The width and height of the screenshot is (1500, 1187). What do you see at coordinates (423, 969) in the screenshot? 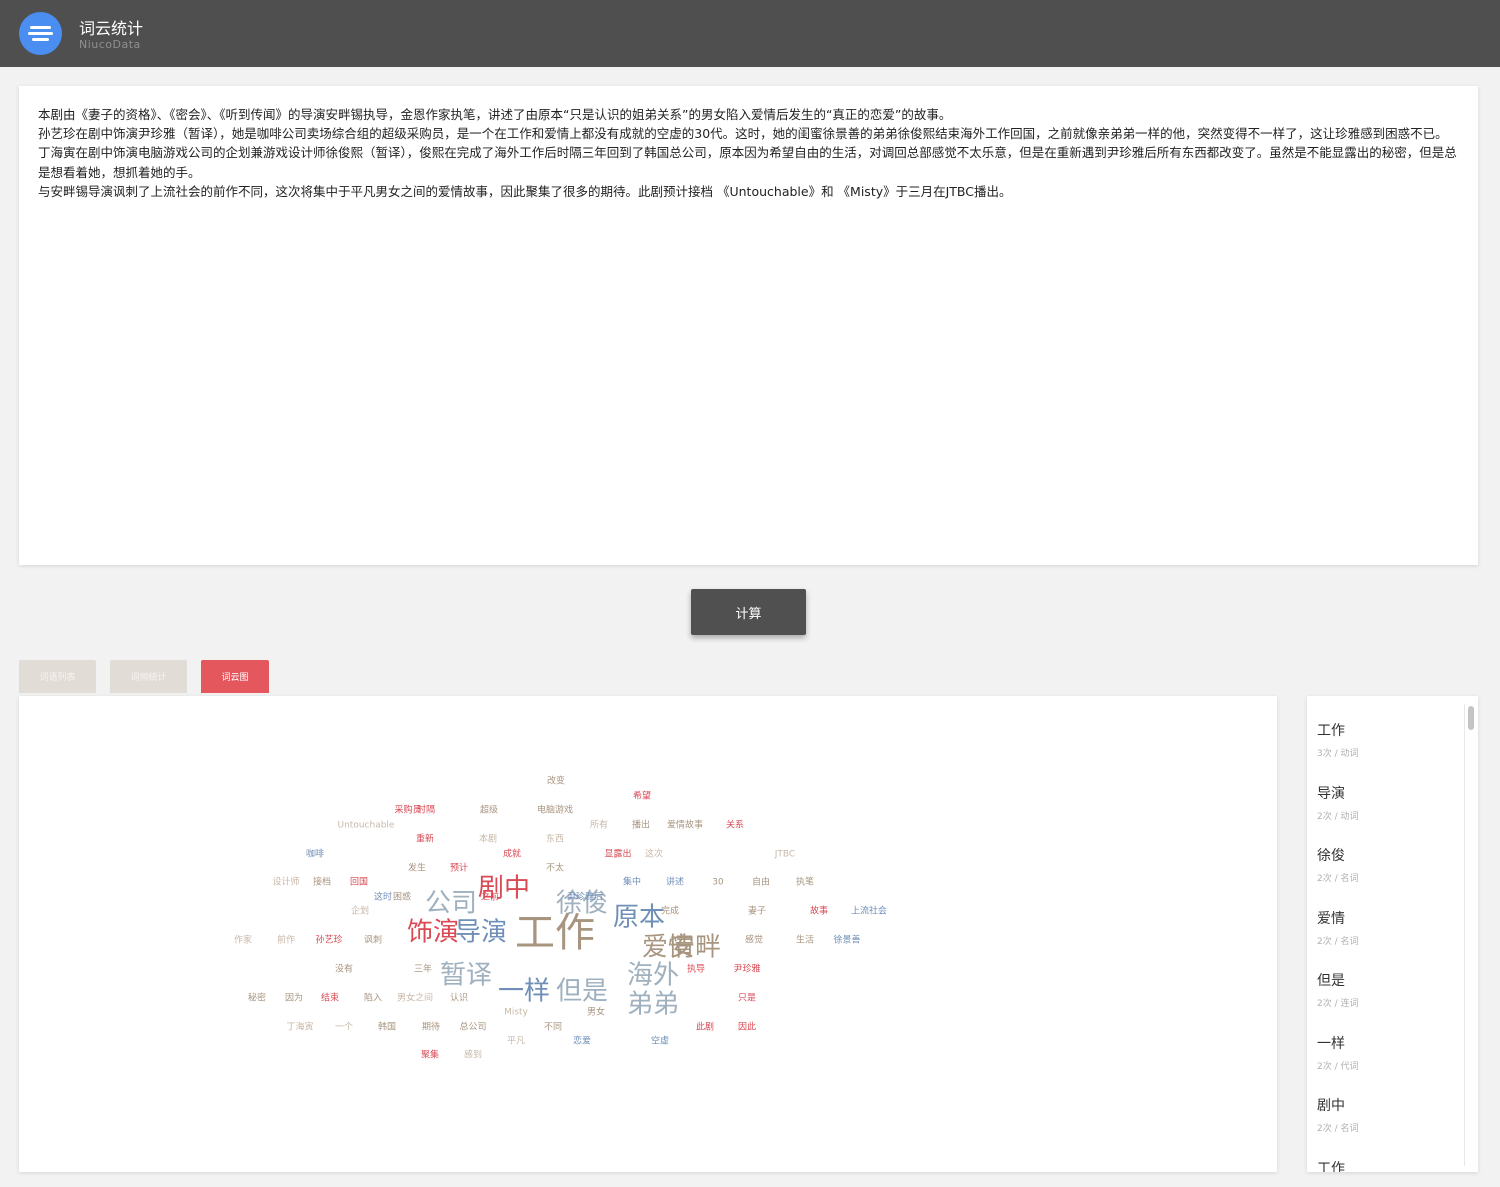
I see `cloud-word: 三年` at bounding box center [423, 969].